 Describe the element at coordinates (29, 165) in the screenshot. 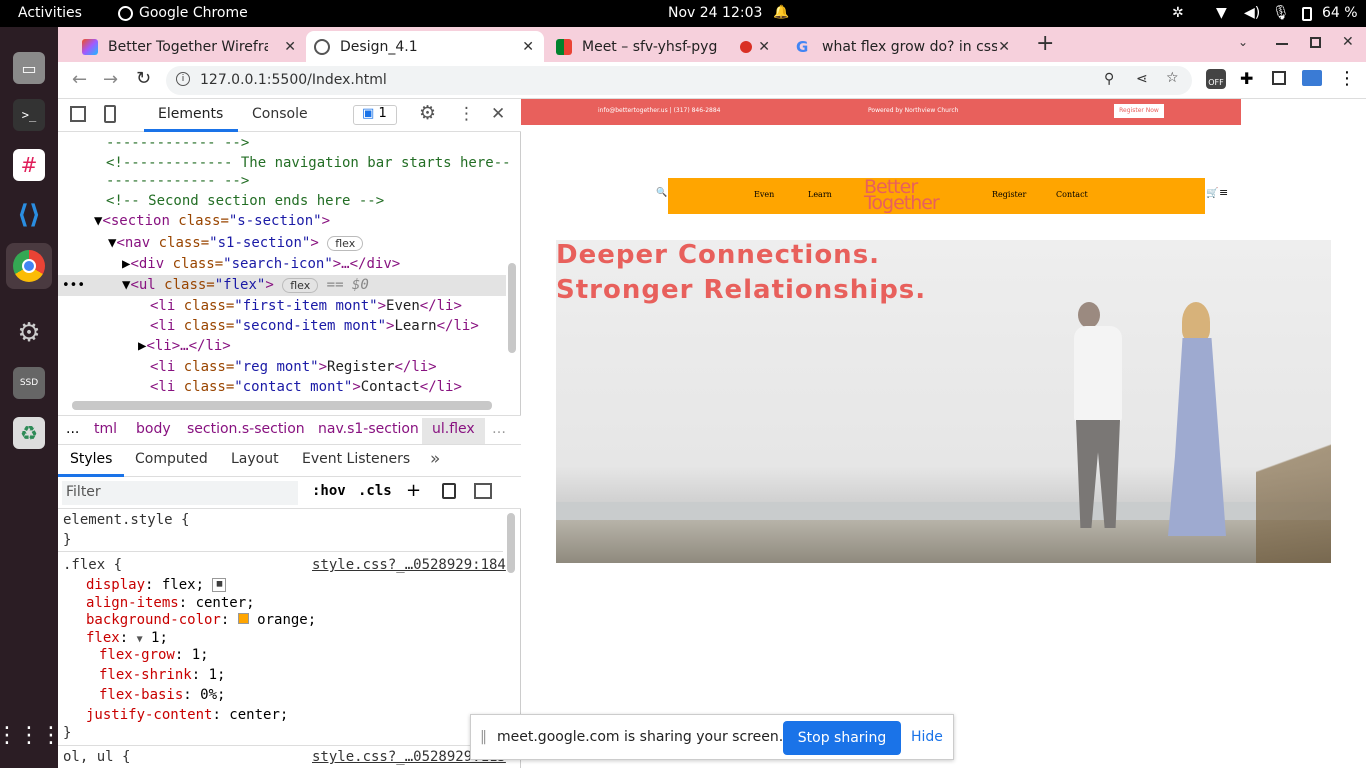

I see `slack-icon: #` at that location.